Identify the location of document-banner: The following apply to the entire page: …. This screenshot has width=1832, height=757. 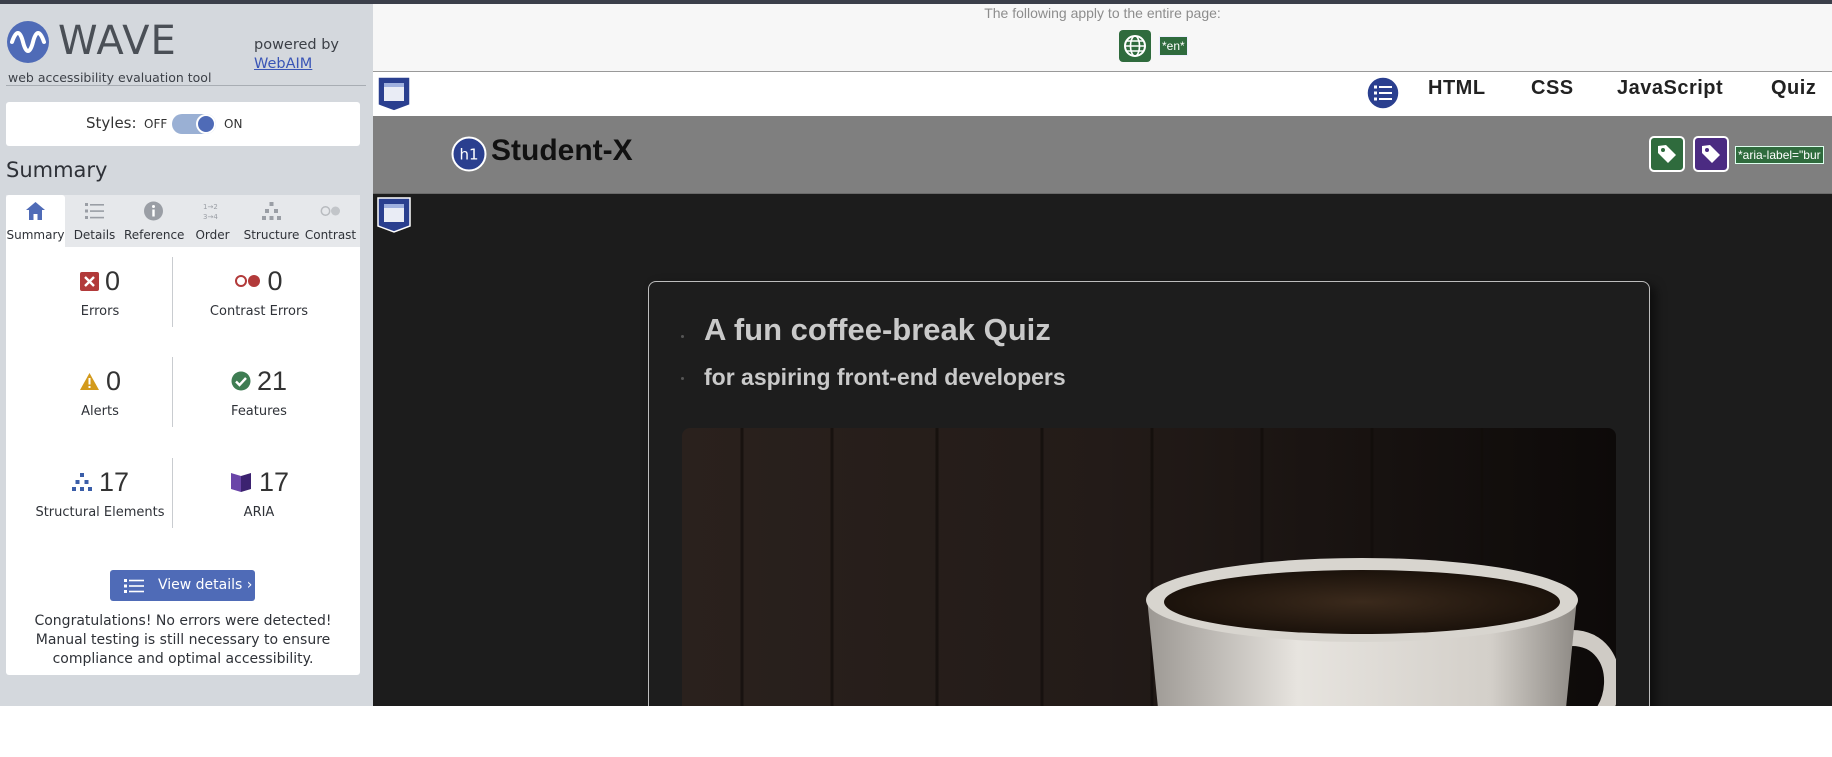
(1102, 38).